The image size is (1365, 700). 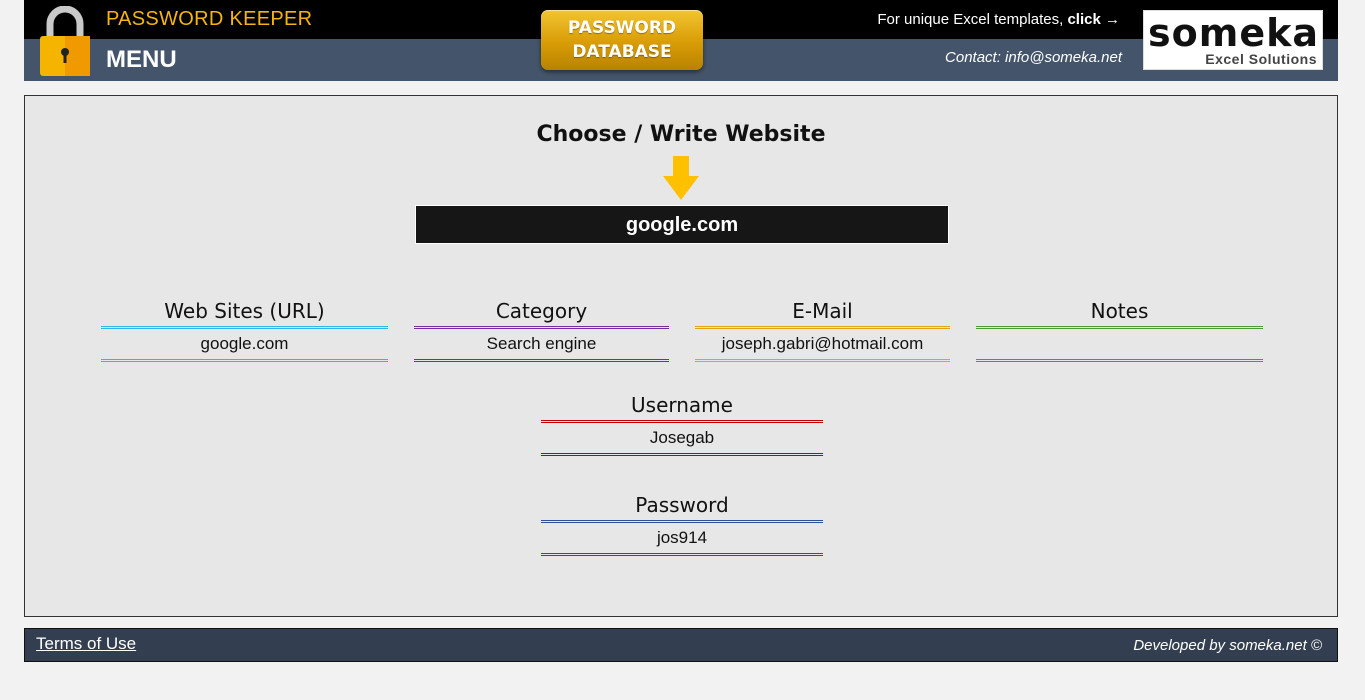 What do you see at coordinates (1093, 19) in the screenshot?
I see `promo-click: click →` at bounding box center [1093, 19].